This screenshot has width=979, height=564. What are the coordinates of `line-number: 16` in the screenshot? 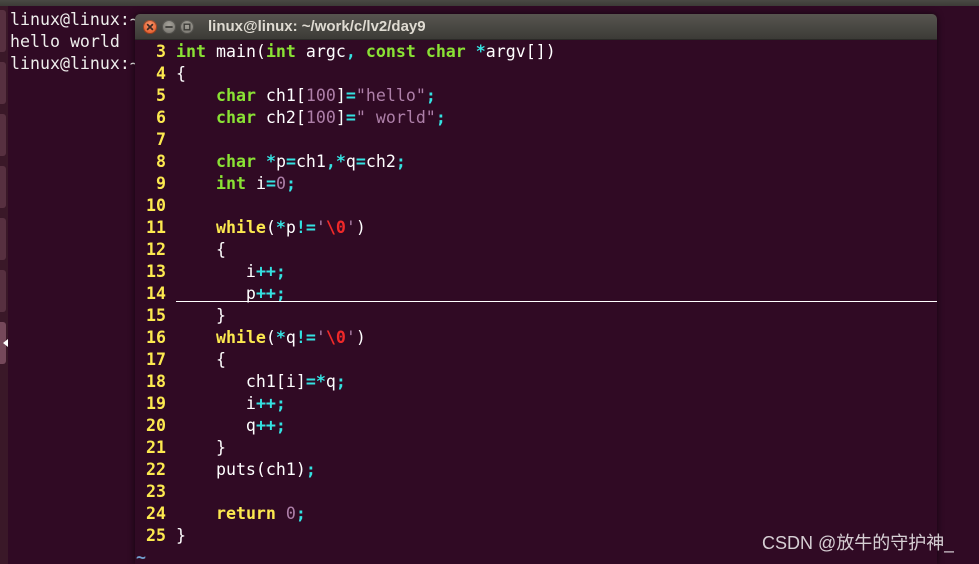 It's located at (156, 337).